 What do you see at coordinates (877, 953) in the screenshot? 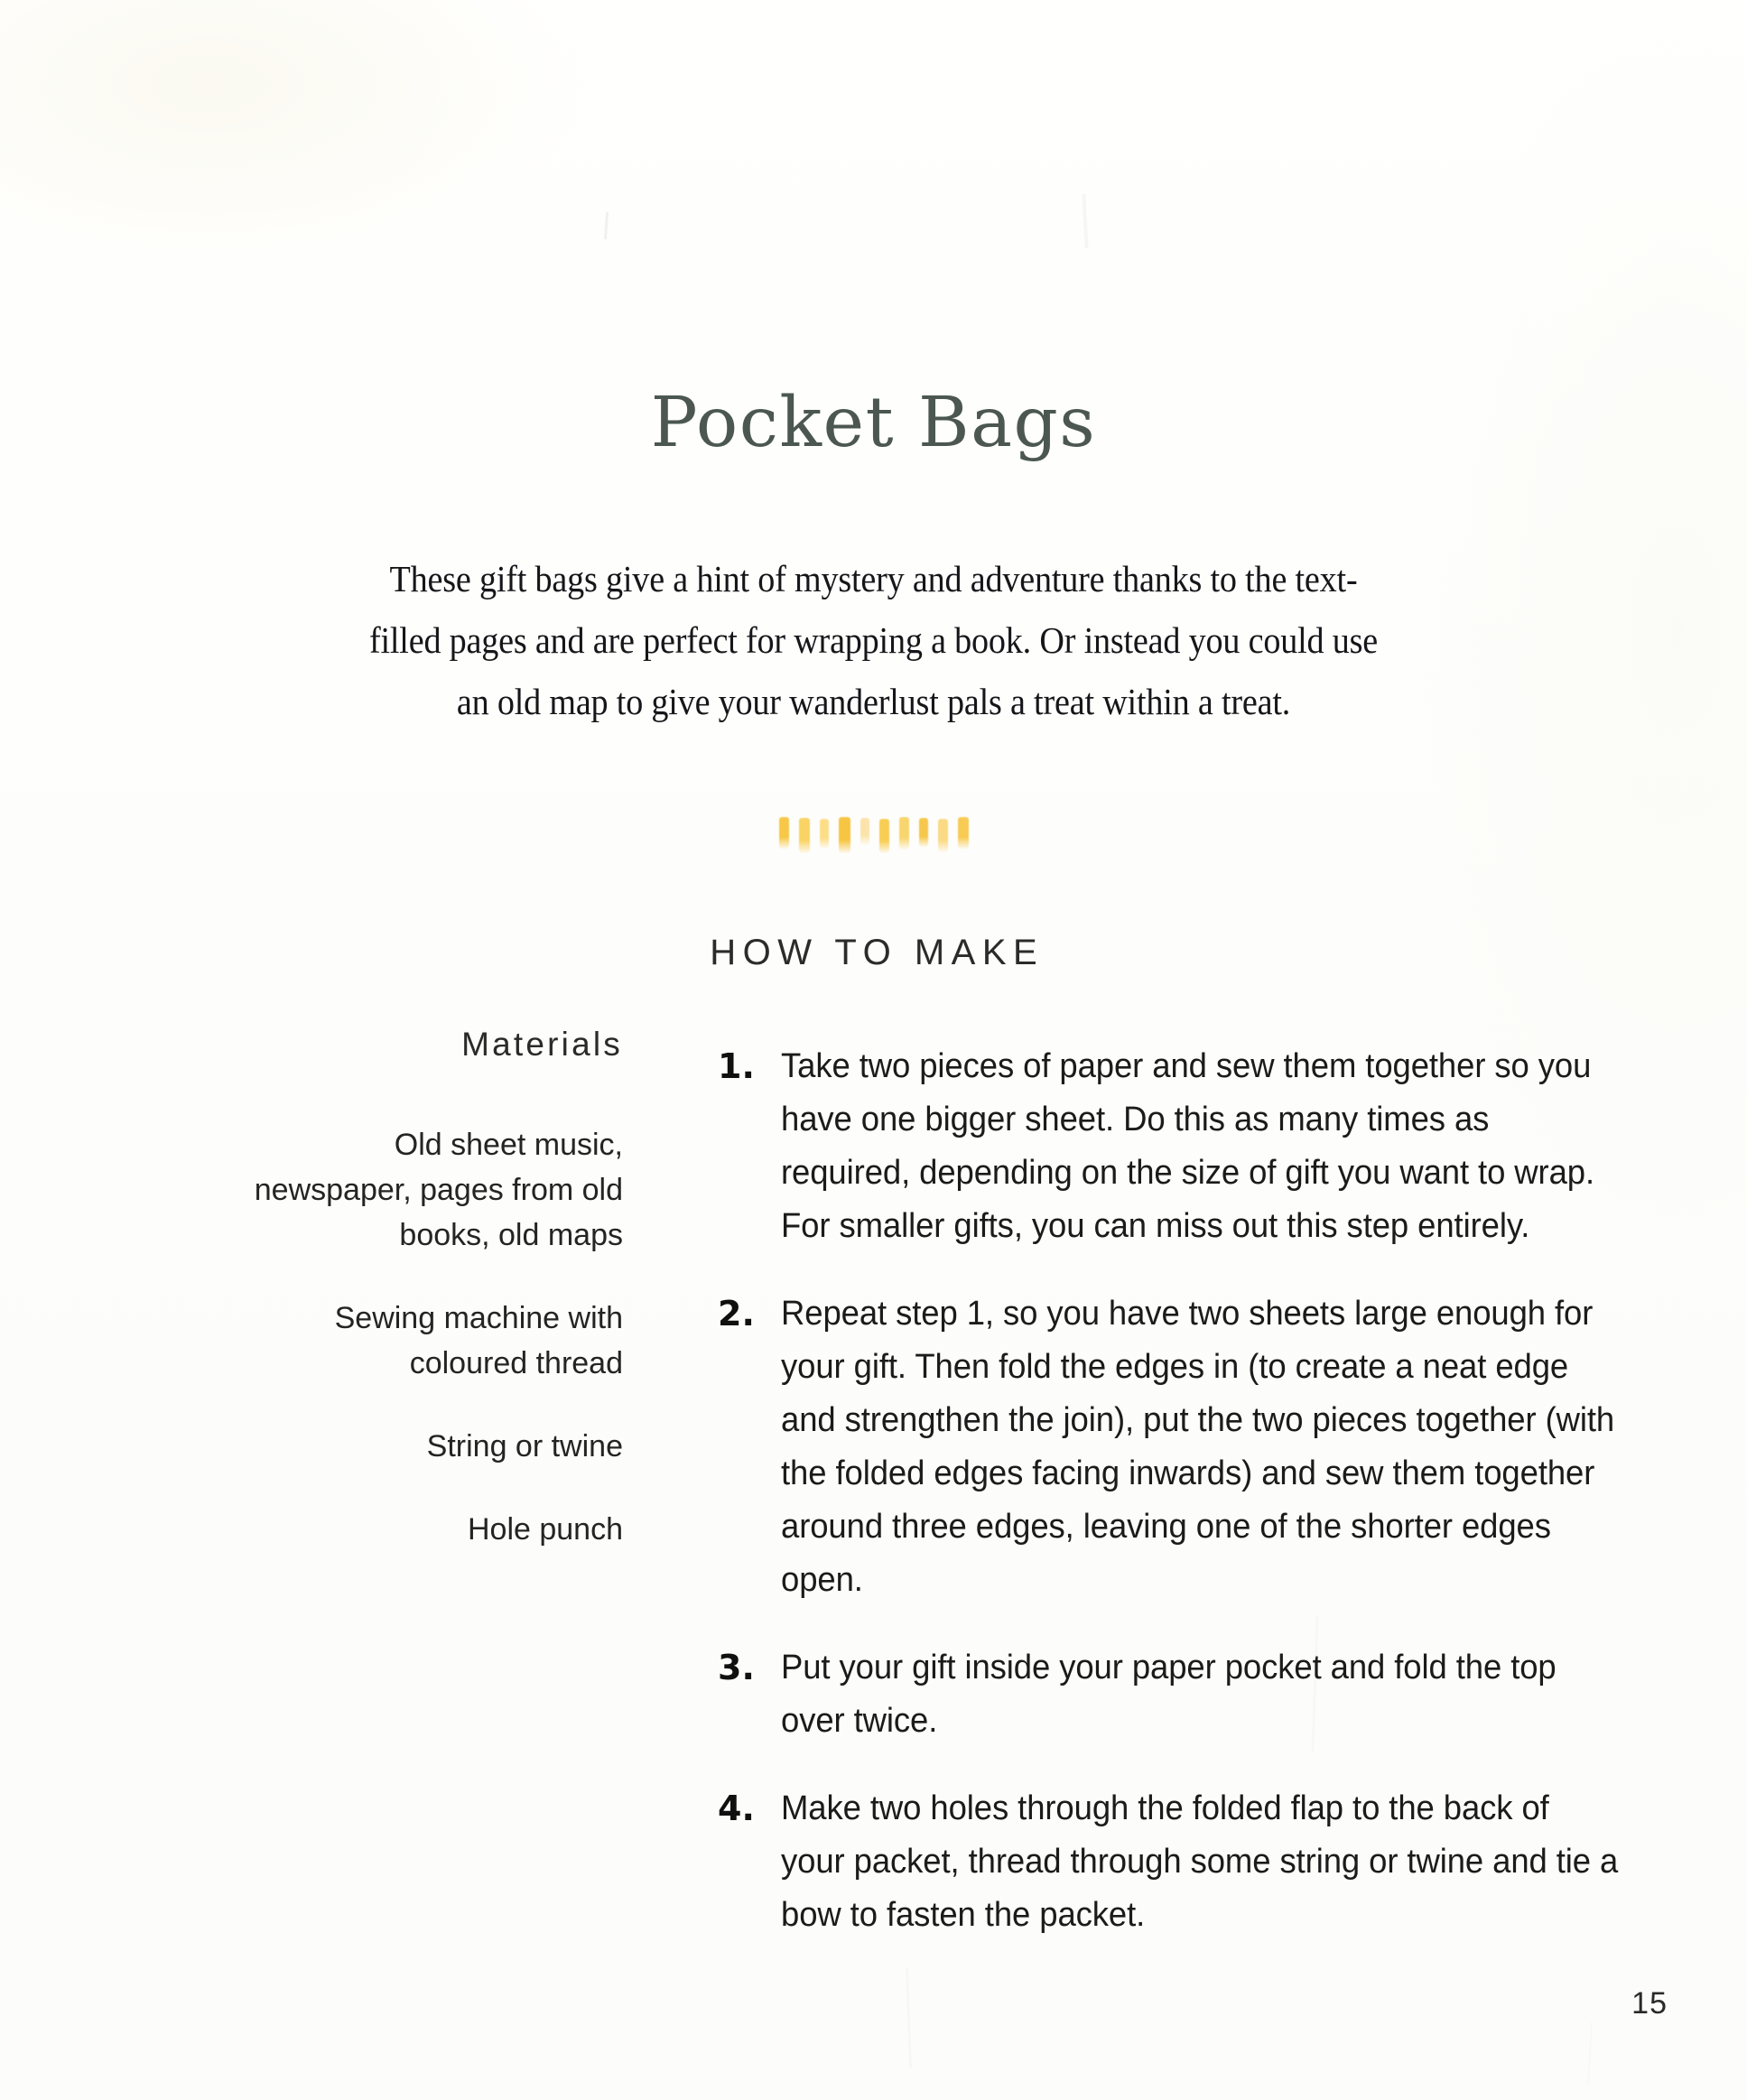
I see `section-heading-how-to-make: HOW TO MAKE` at bounding box center [877, 953].